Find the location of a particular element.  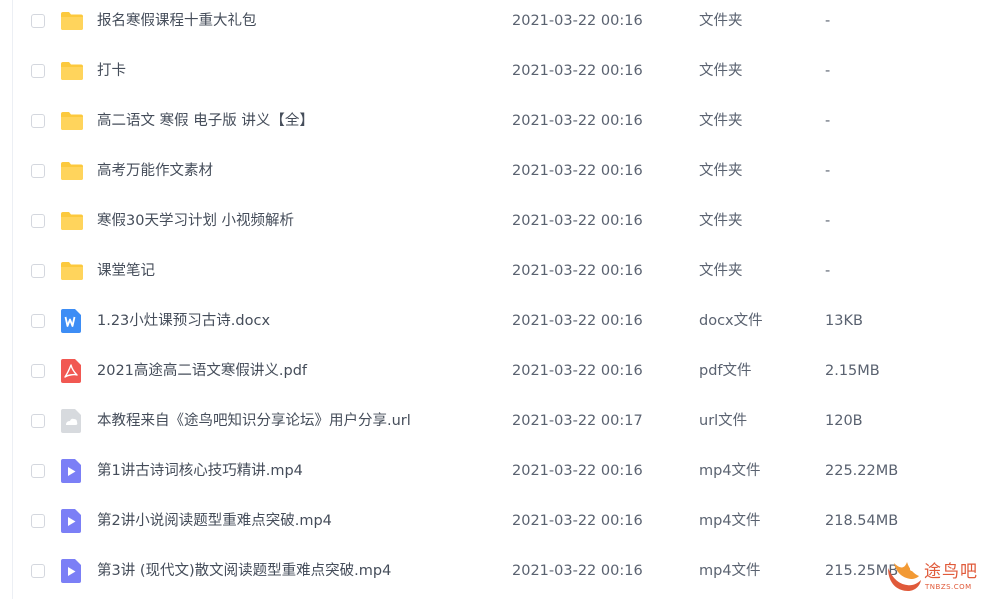

file-name: 寒假30天学习计划 小视频解析 is located at coordinates (195, 221).